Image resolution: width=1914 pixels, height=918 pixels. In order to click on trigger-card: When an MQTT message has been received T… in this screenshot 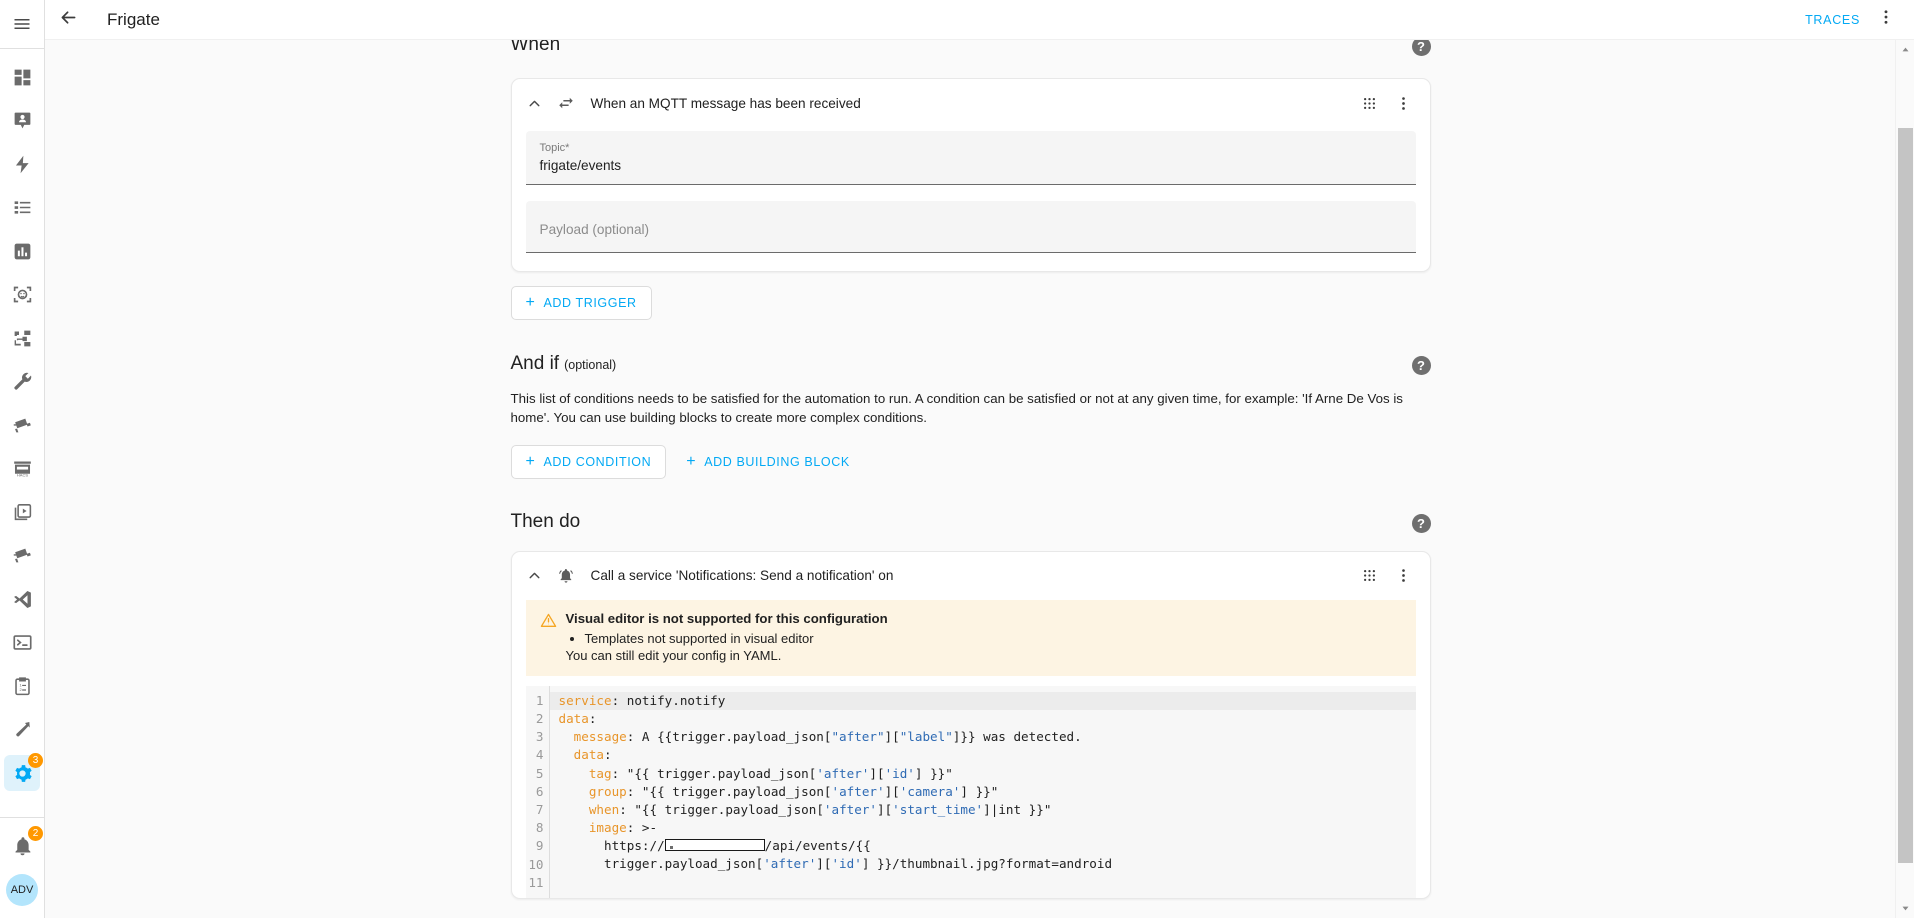, I will do `click(970, 175)`.